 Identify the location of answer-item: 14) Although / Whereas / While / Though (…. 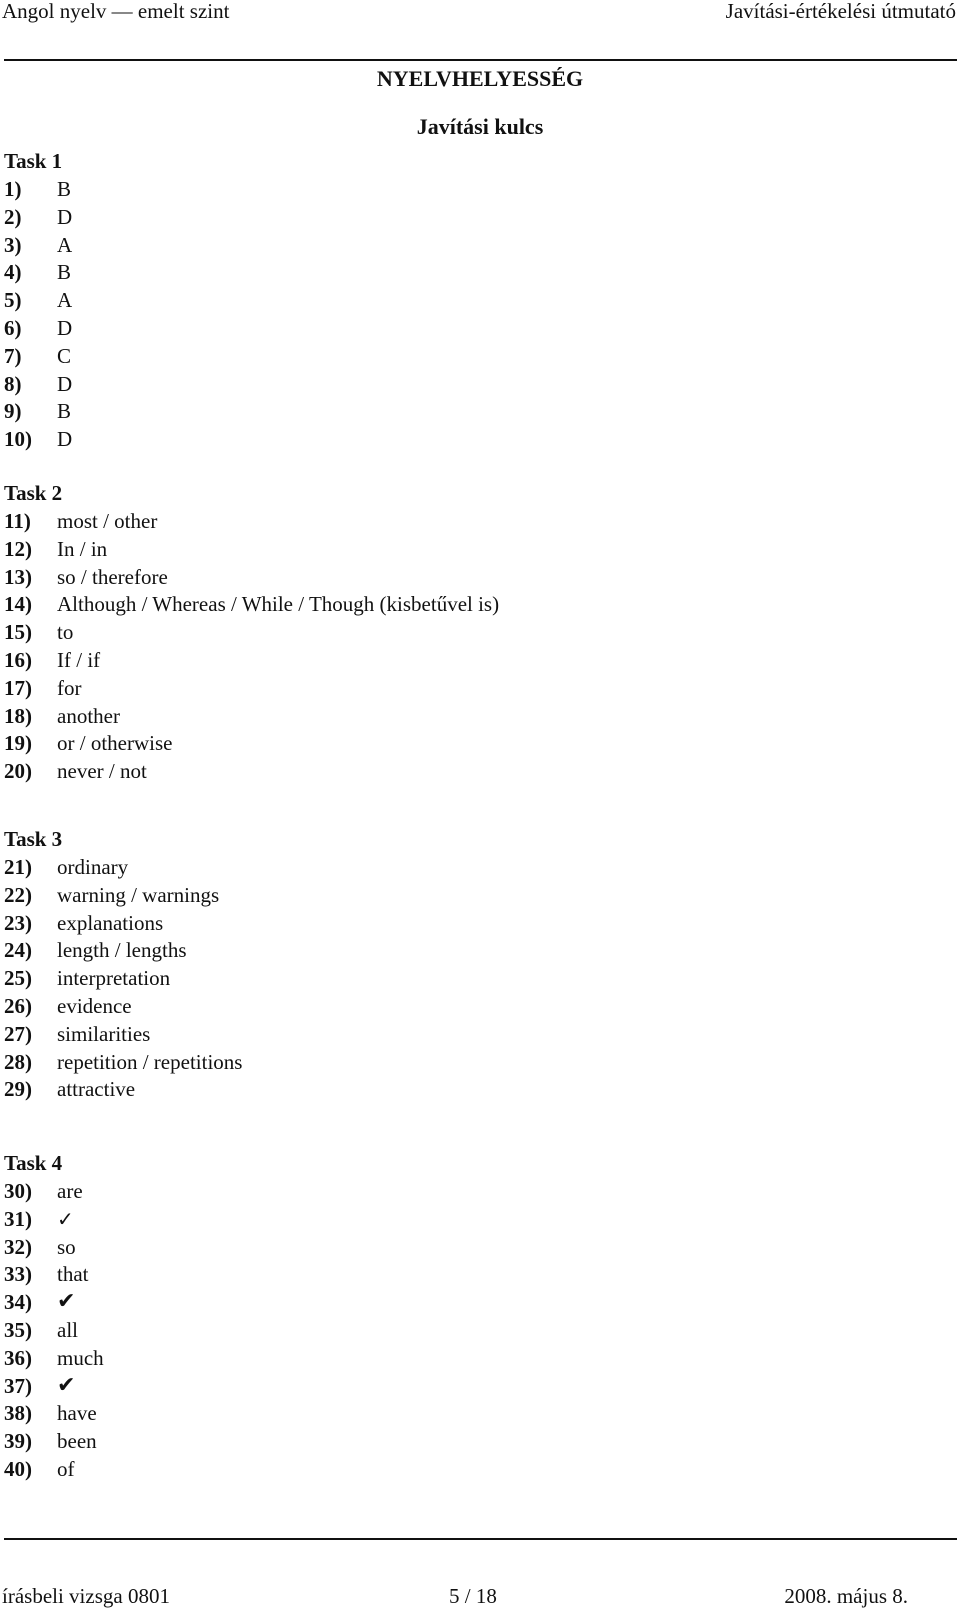
(251, 605).